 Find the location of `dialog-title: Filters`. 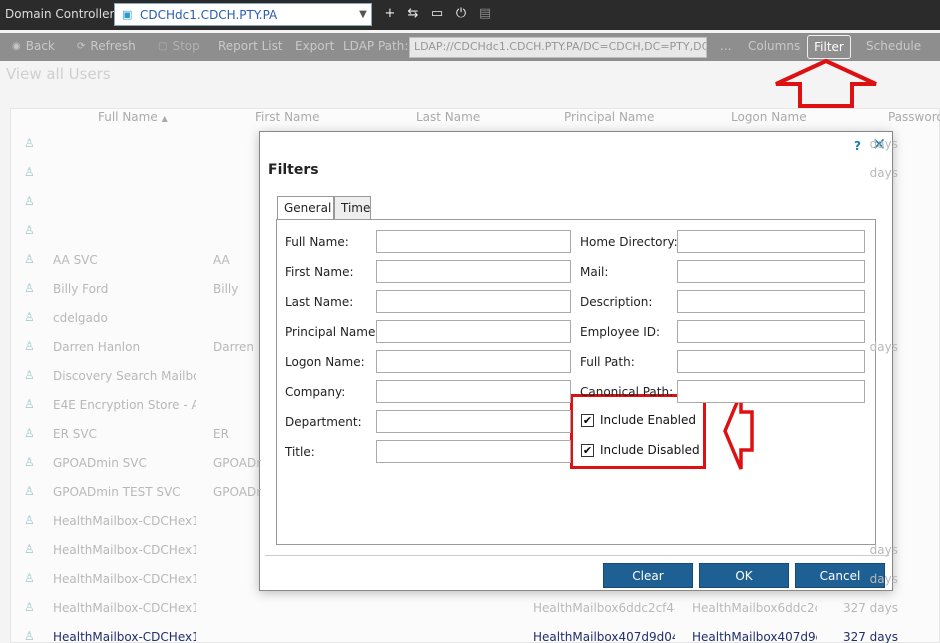

dialog-title: Filters is located at coordinates (293, 170).